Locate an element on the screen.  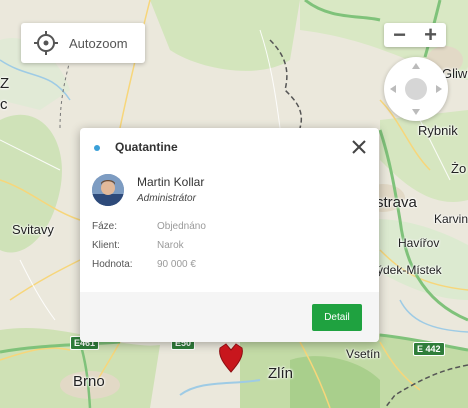
place-label-frydek-mistek: ýdek-Místek is located at coordinates (409, 270).